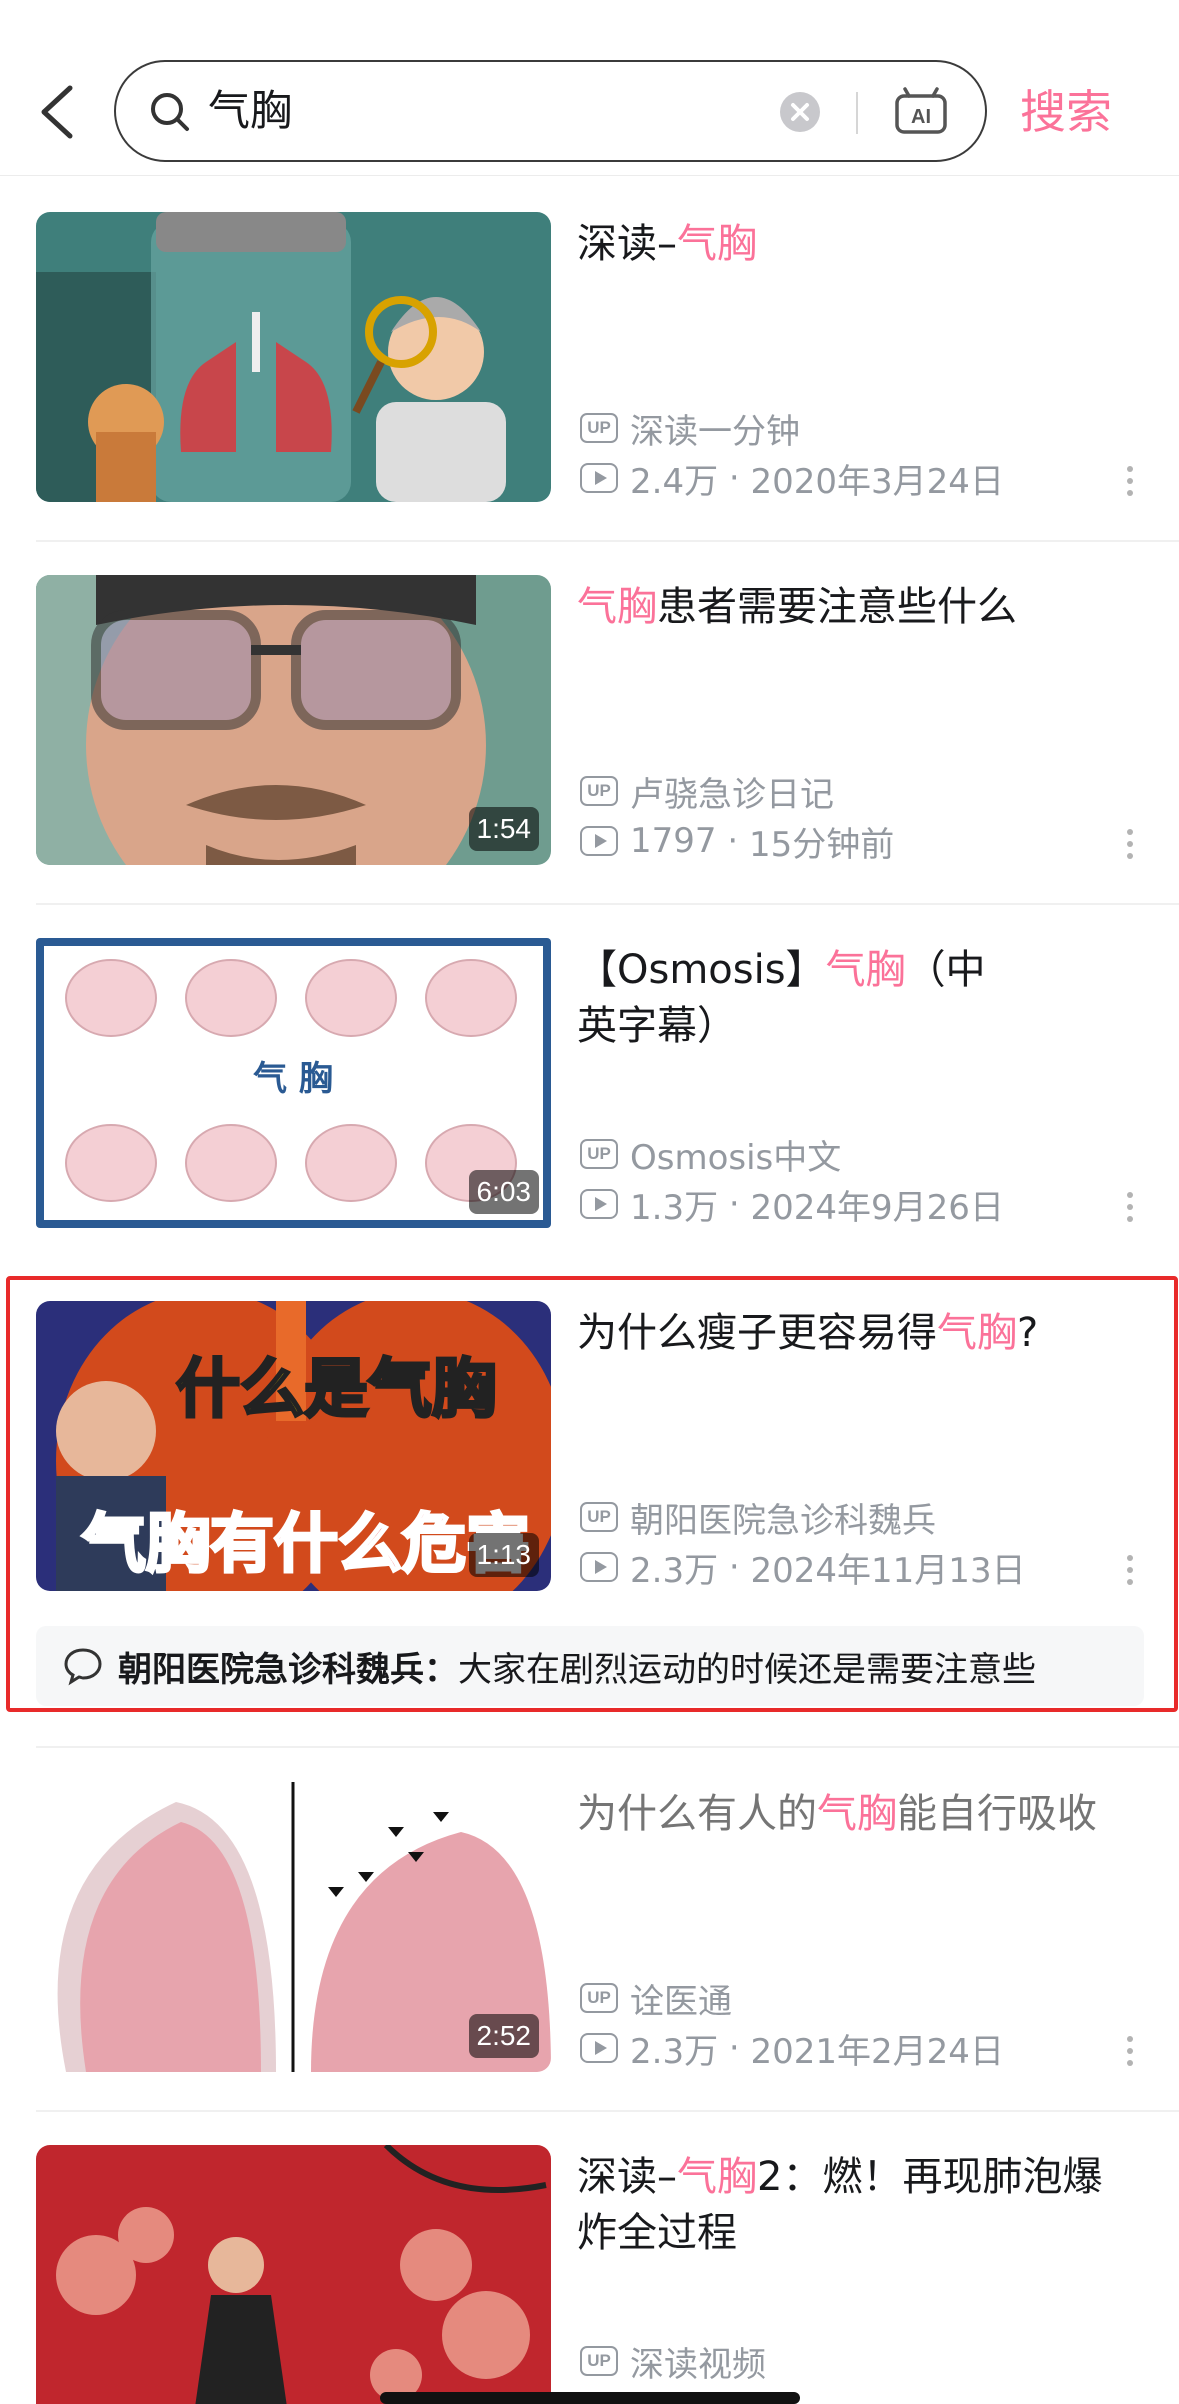  I want to click on meta-row: 2.4万 · 2020年3月24日, so click(792, 479).